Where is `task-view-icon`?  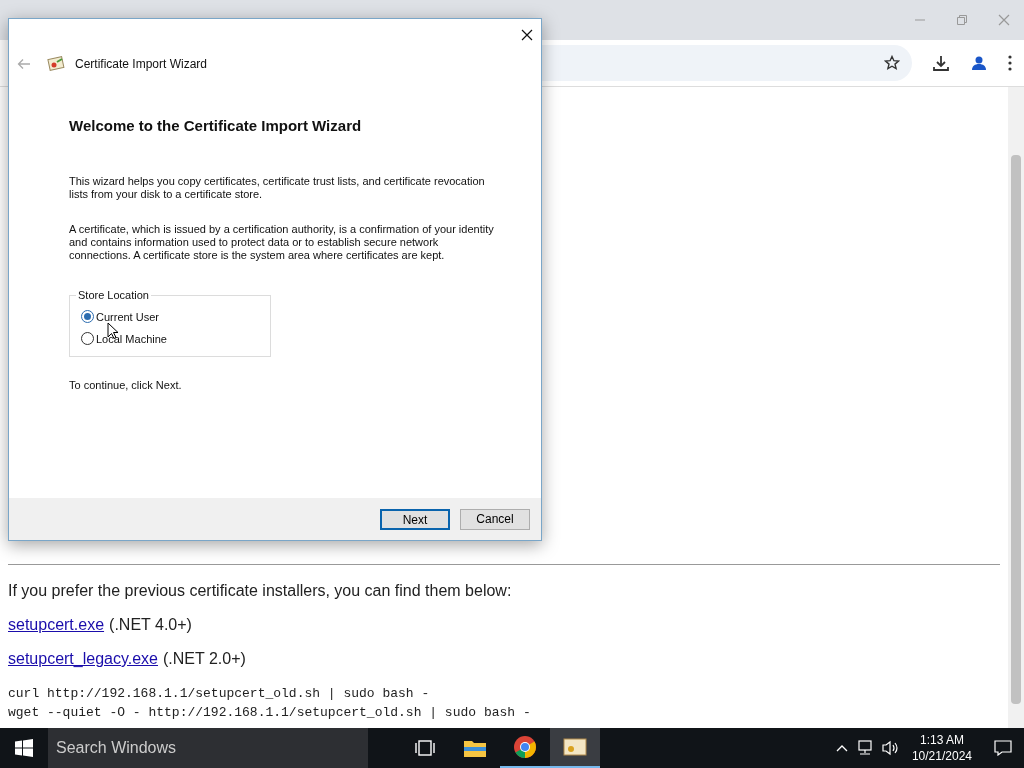
task-view-icon is located at coordinates (425, 748).